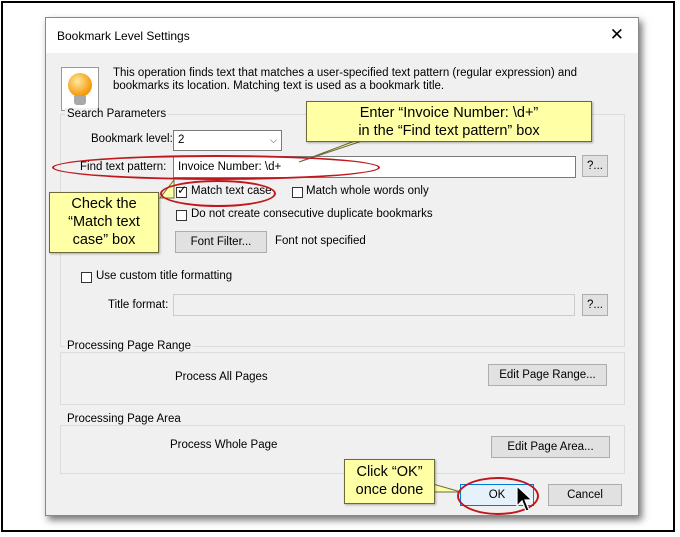 This screenshot has width=680, height=537. Describe the element at coordinates (449, 113) in the screenshot. I see `pattern-callout-line-1: Enter “Invoice Number: \d+”` at that location.